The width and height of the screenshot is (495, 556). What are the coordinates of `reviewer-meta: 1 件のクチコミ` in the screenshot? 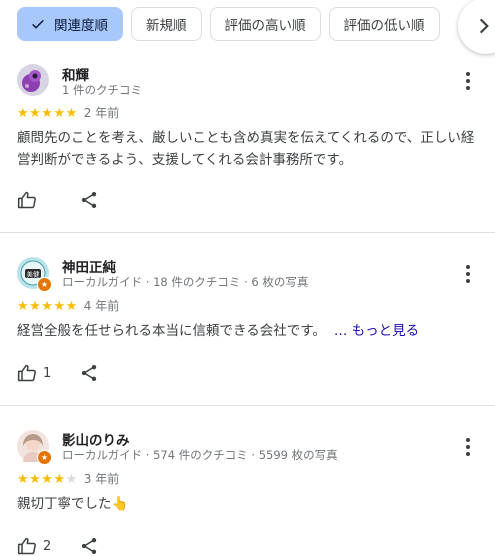 It's located at (102, 90).